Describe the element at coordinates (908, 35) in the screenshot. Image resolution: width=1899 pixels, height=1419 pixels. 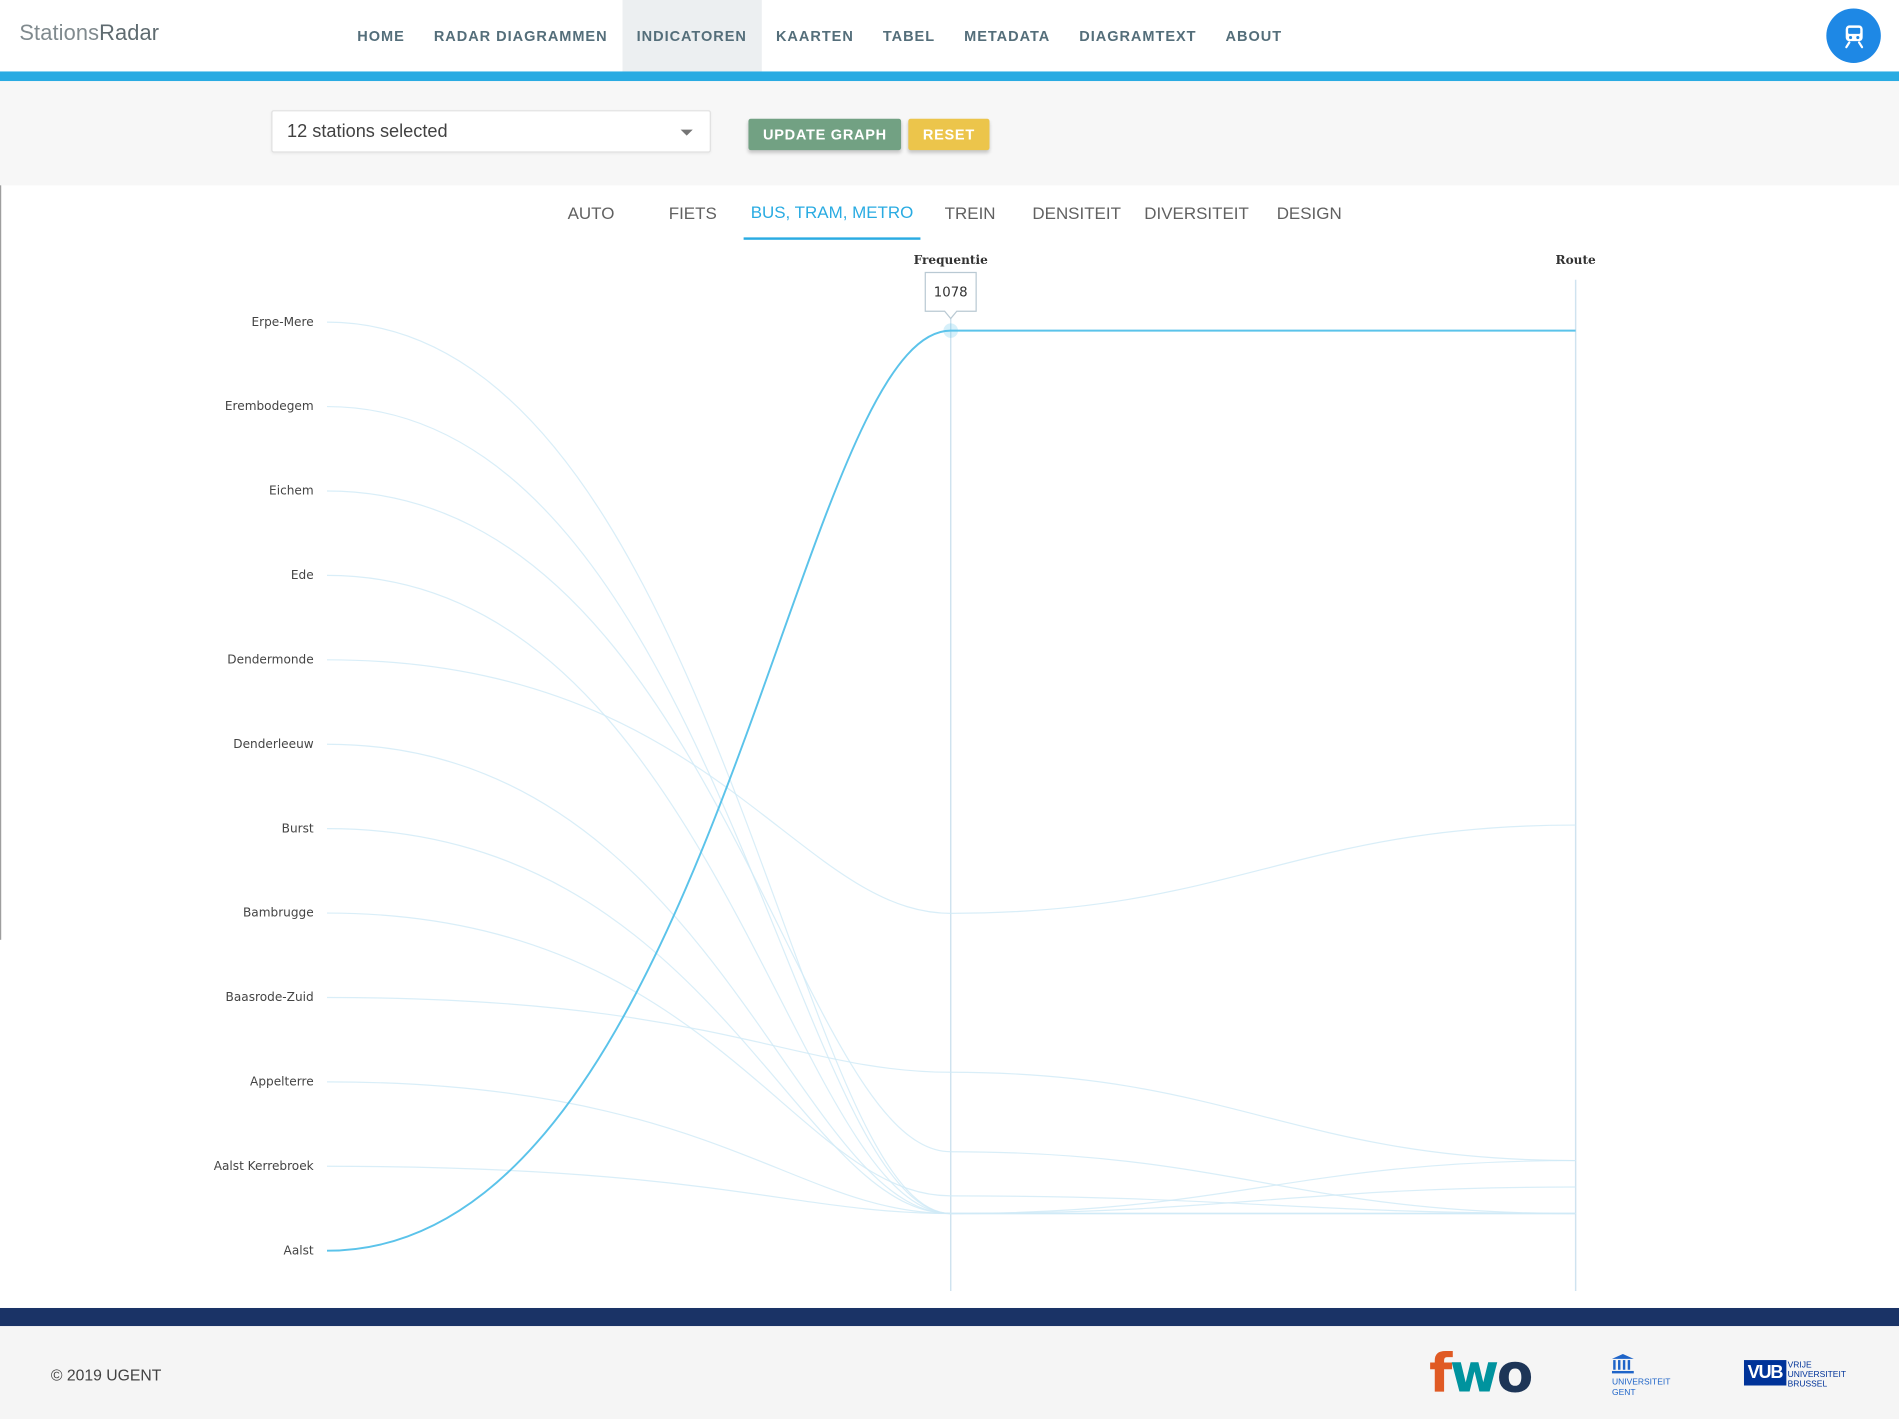
I see `nav-tabel: TABEL` at that location.